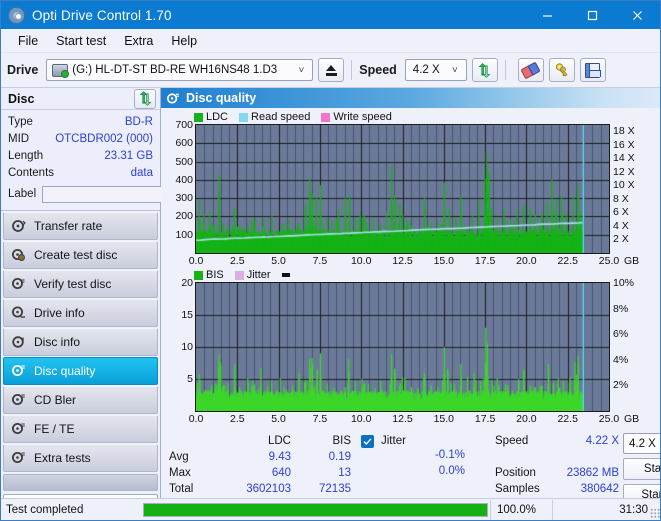 Image resolution: width=661 pixels, height=521 pixels. What do you see at coordinates (330, 41) in the screenshot?
I see `menu-bar: File Start test Extra Help` at bounding box center [330, 41].